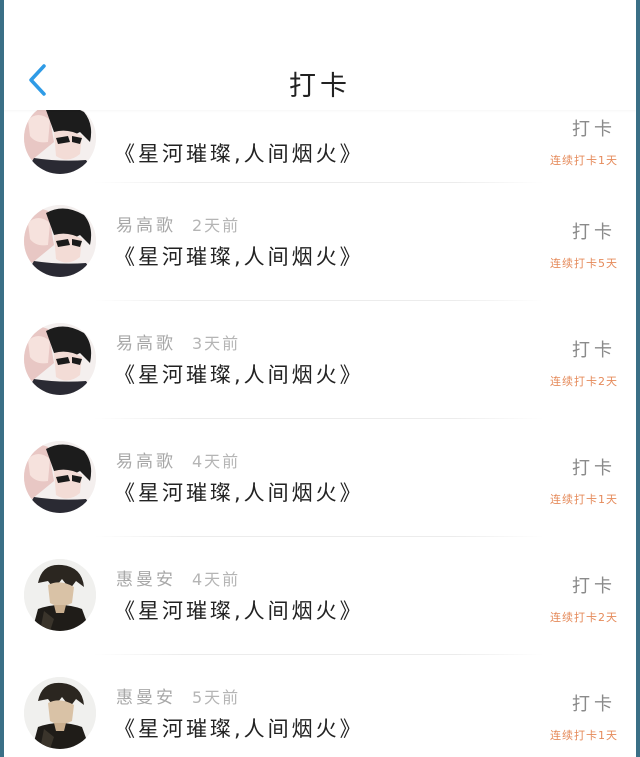  Describe the element at coordinates (320, 706) in the screenshot. I see `list-item: 惠曼安 5天前 《星河璀璨,人间烟火》 打卡 连续打卡1天` at that location.